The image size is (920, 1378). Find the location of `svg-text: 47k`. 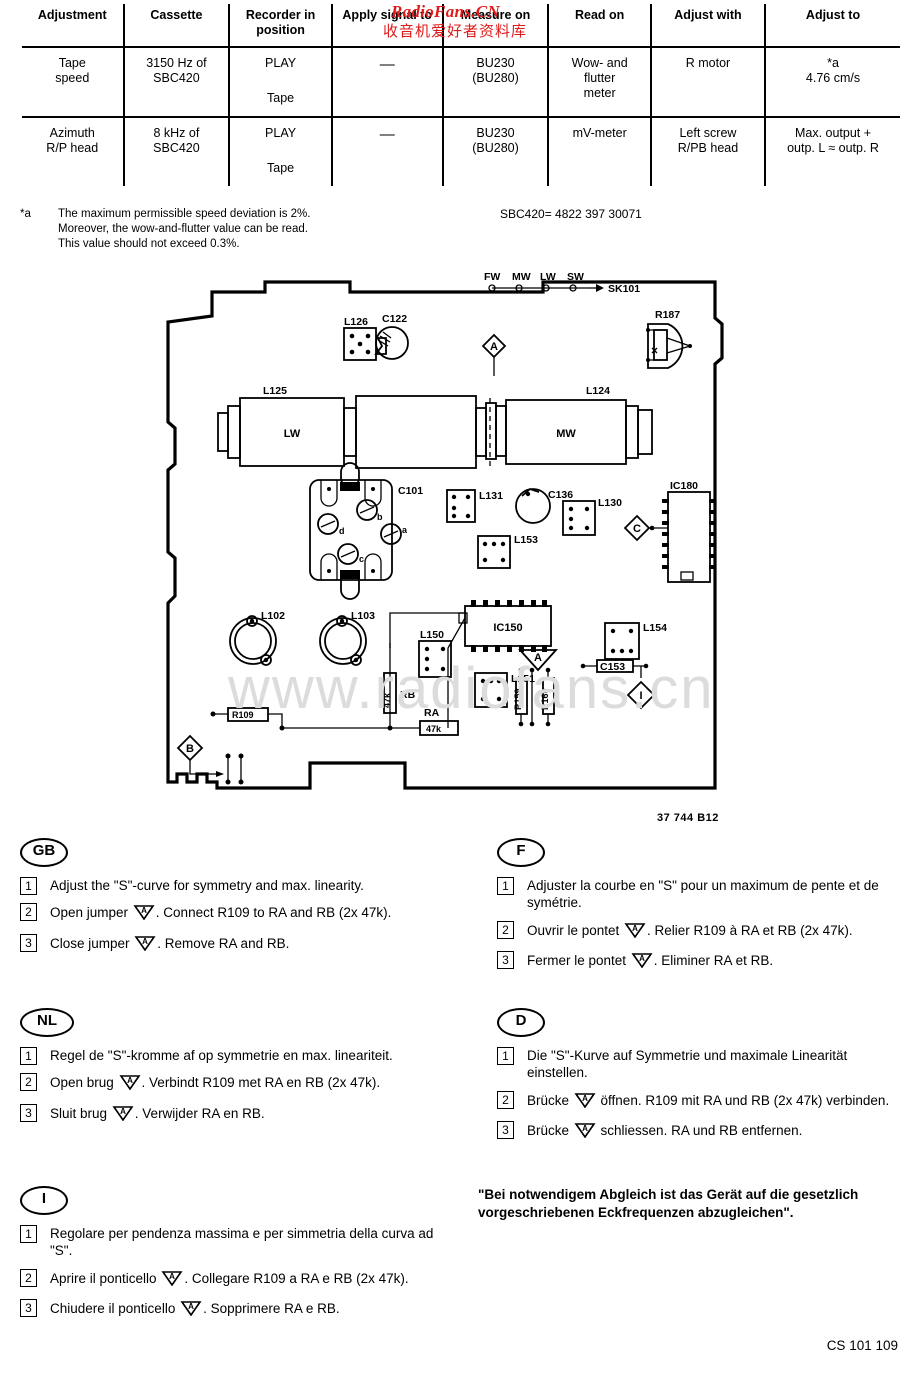

svg-text: 47k is located at coordinates (434, 729).